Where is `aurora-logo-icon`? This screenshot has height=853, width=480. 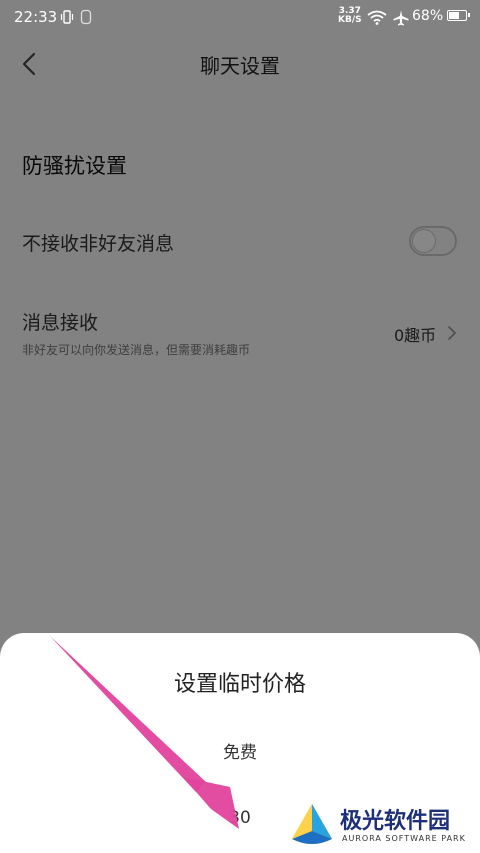
aurora-logo-icon is located at coordinates (312, 824).